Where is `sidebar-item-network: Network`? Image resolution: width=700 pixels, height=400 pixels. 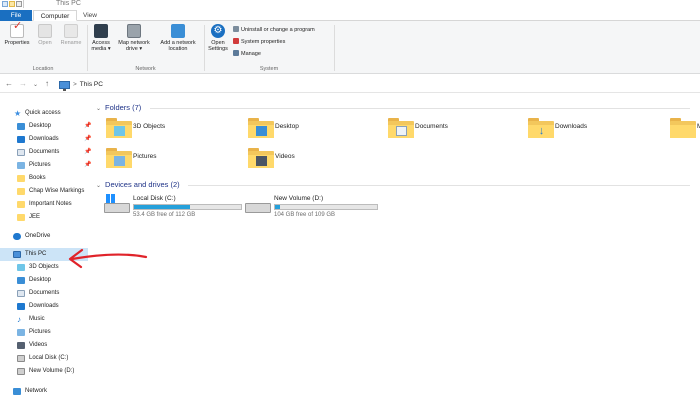 sidebar-item-network: Network is located at coordinates (48, 391).